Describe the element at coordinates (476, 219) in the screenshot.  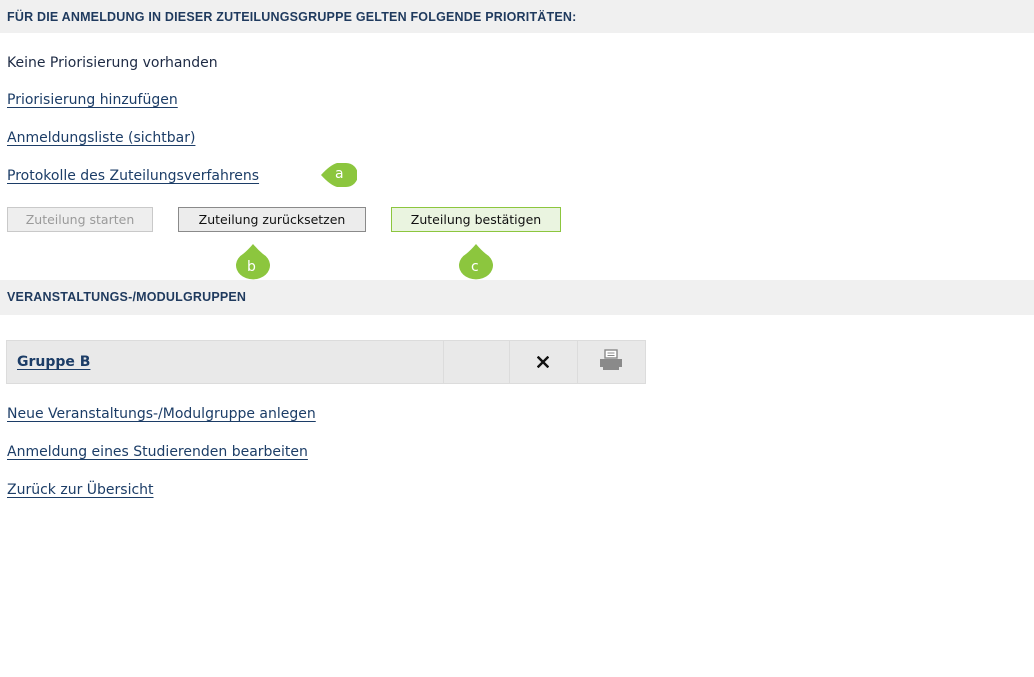
I see `confirm-allocation-button: Zuteilung bestätigen` at that location.